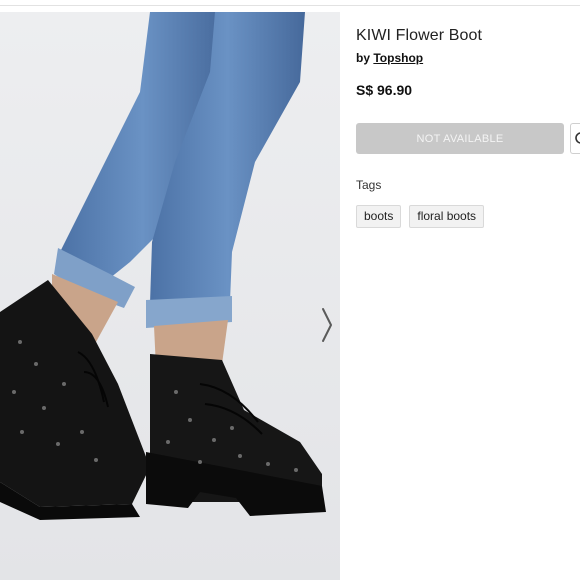 The width and height of the screenshot is (580, 580). What do you see at coordinates (447, 216) in the screenshot?
I see `tag-floral-boots: floral boots` at bounding box center [447, 216].